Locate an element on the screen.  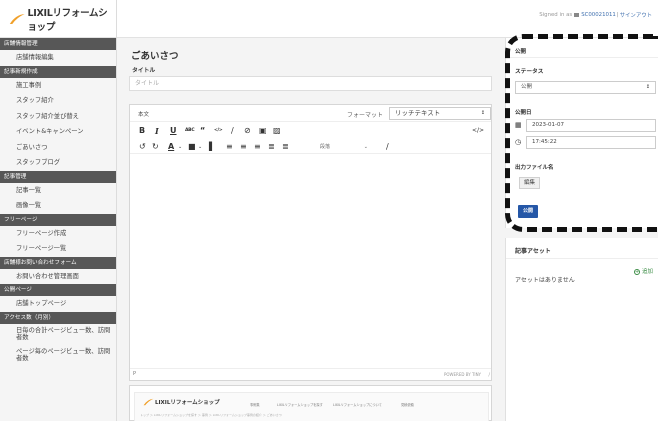
filename-label: 出力ファイル名 is located at coordinates (534, 168).